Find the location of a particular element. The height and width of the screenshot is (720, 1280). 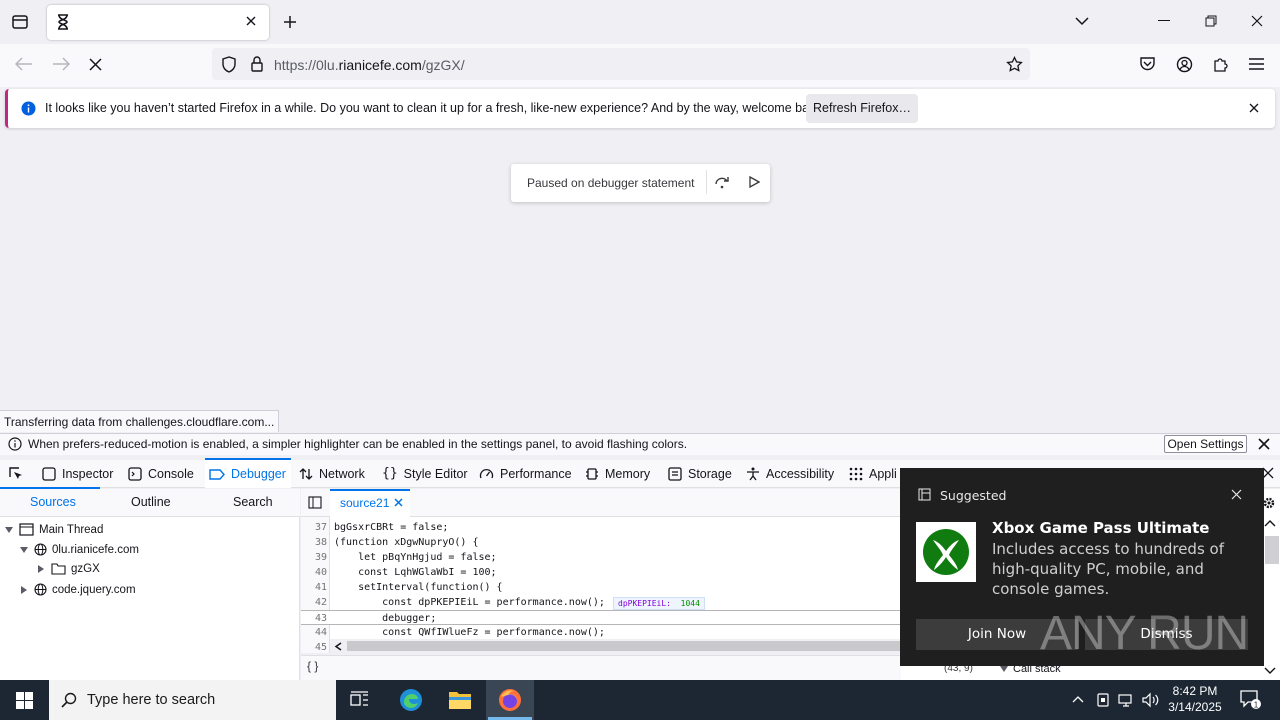

style-editor-icon: {} is located at coordinates (390, 473).